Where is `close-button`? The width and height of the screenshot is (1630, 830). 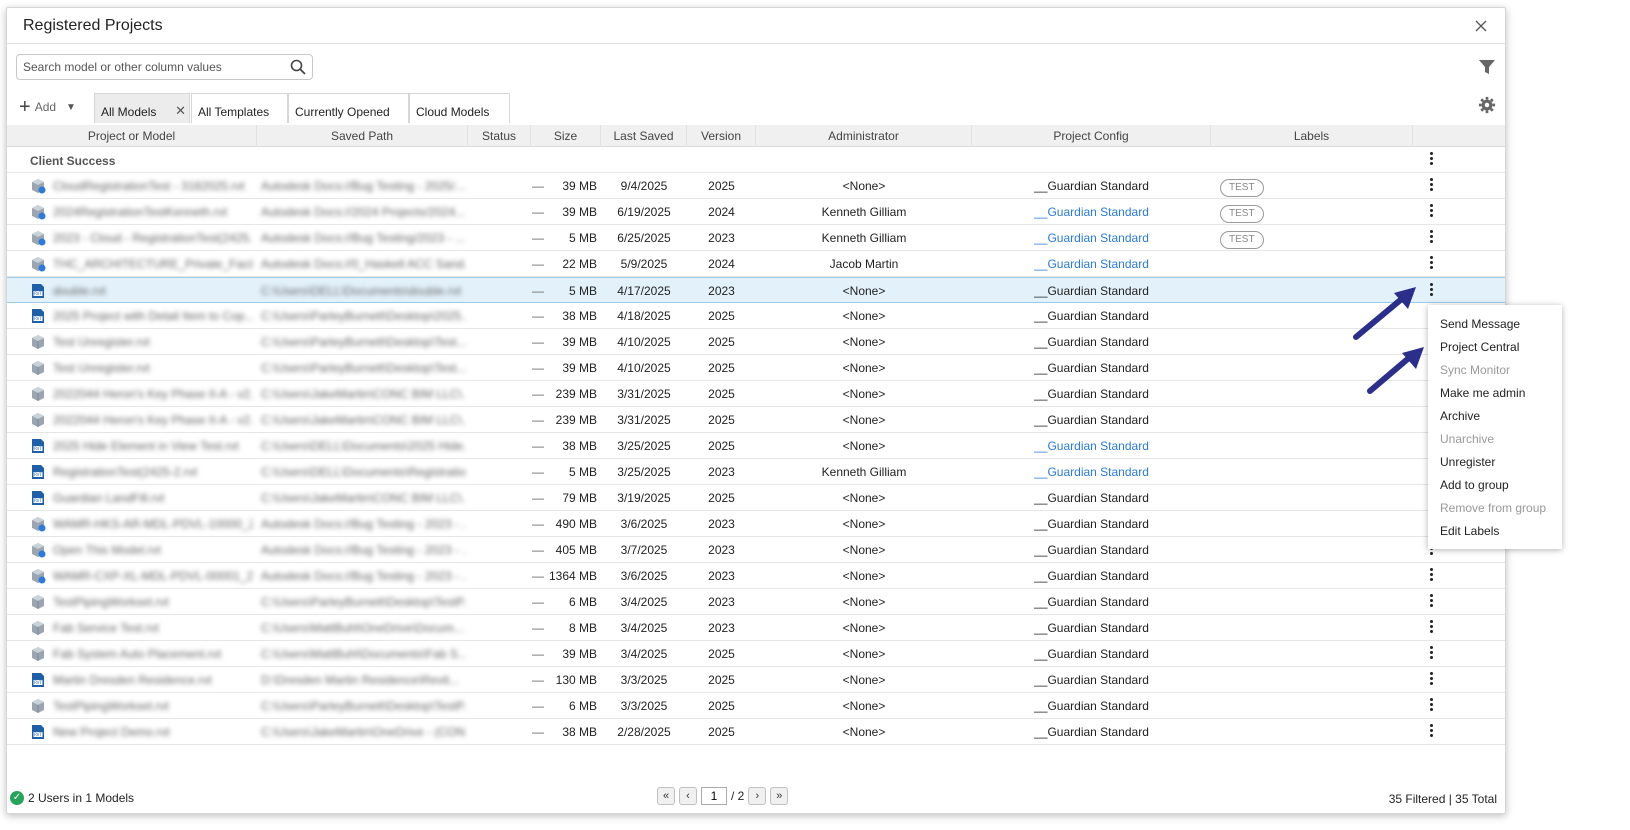
close-button is located at coordinates (1481, 26).